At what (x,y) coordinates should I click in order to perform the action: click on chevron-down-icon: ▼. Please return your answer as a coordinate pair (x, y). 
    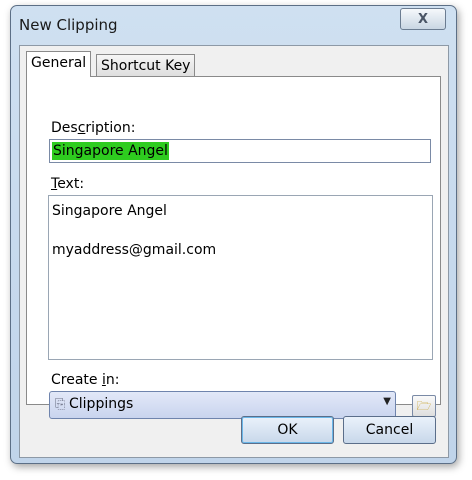
    Looking at the image, I should click on (387, 401).